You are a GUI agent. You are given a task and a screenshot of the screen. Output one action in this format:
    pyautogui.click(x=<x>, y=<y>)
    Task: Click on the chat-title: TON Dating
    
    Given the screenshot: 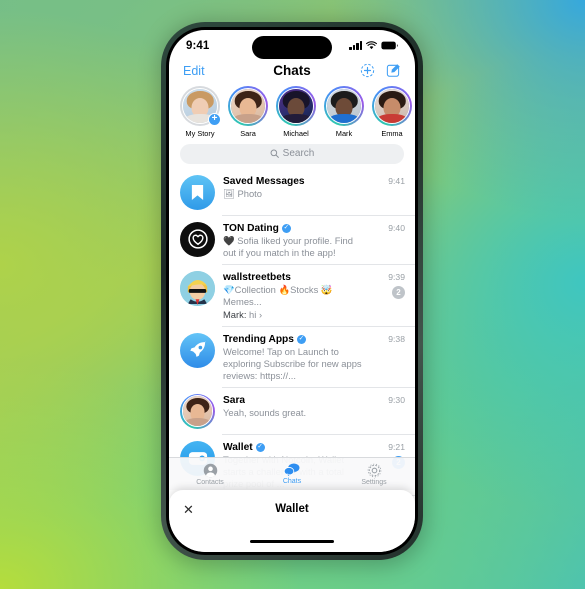 What is the action you would take?
    pyautogui.click(x=251, y=228)
    